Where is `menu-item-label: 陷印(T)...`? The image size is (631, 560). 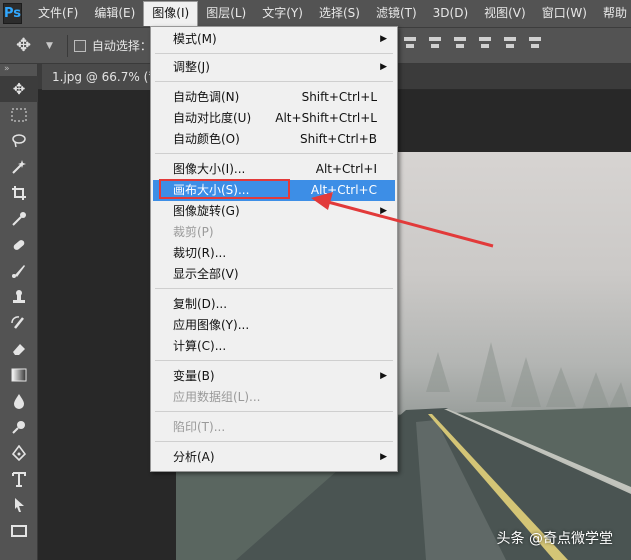 menu-item-label: 陷印(T)... is located at coordinates (199, 427).